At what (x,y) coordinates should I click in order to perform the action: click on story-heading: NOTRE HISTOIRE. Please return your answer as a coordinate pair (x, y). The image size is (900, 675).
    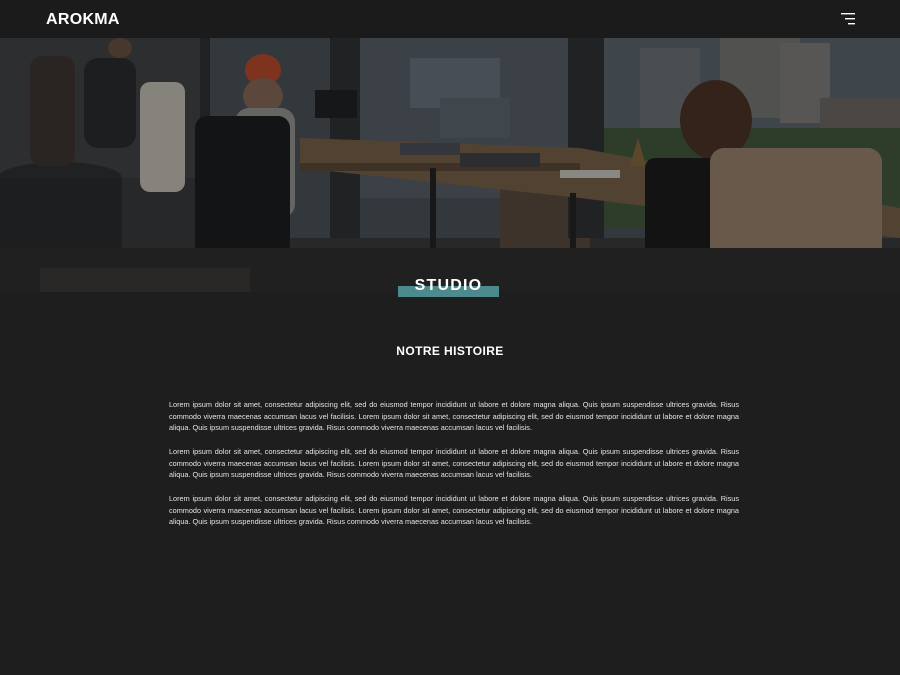
    Looking at the image, I should click on (450, 351).